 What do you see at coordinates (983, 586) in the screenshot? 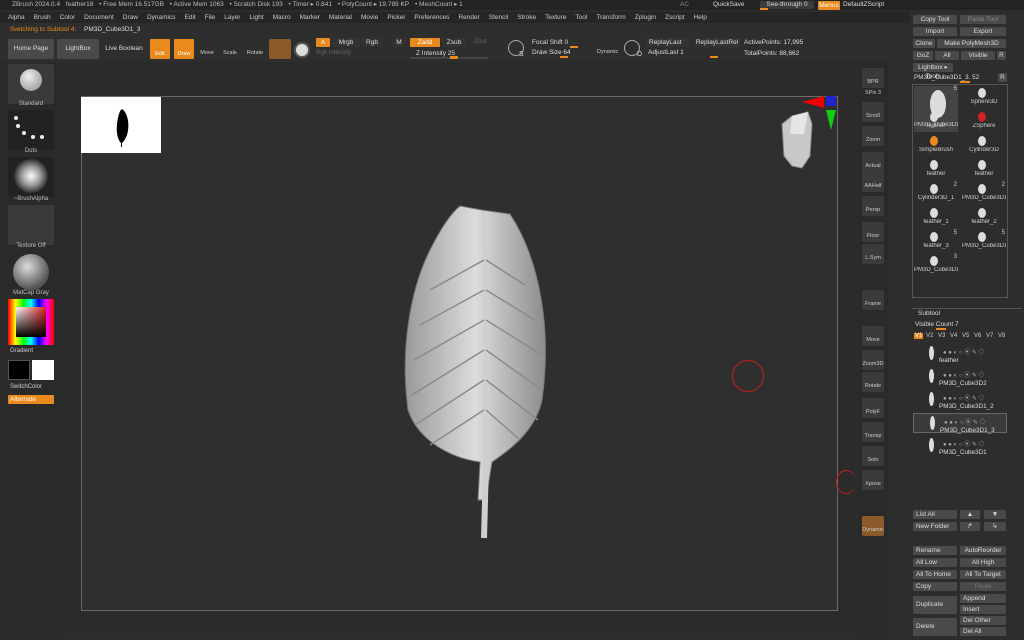
I see `paste-button: Paste` at bounding box center [983, 586].